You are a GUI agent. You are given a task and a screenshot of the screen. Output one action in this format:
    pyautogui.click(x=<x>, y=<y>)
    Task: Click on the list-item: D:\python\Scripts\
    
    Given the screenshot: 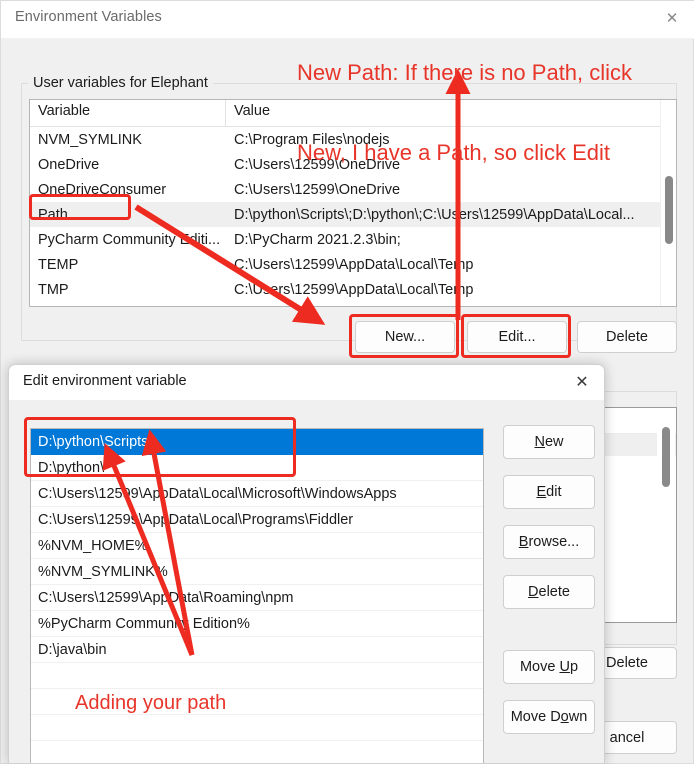 What is the action you would take?
    pyautogui.click(x=257, y=442)
    